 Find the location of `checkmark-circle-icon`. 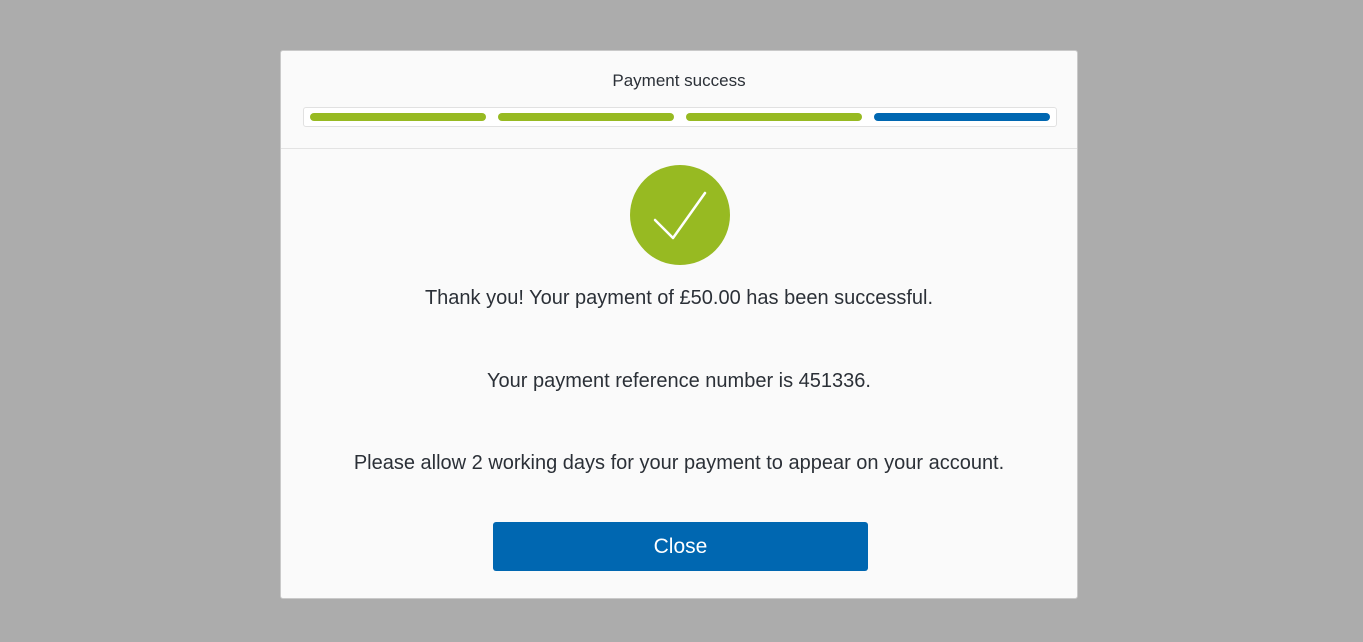

checkmark-circle-icon is located at coordinates (680, 215).